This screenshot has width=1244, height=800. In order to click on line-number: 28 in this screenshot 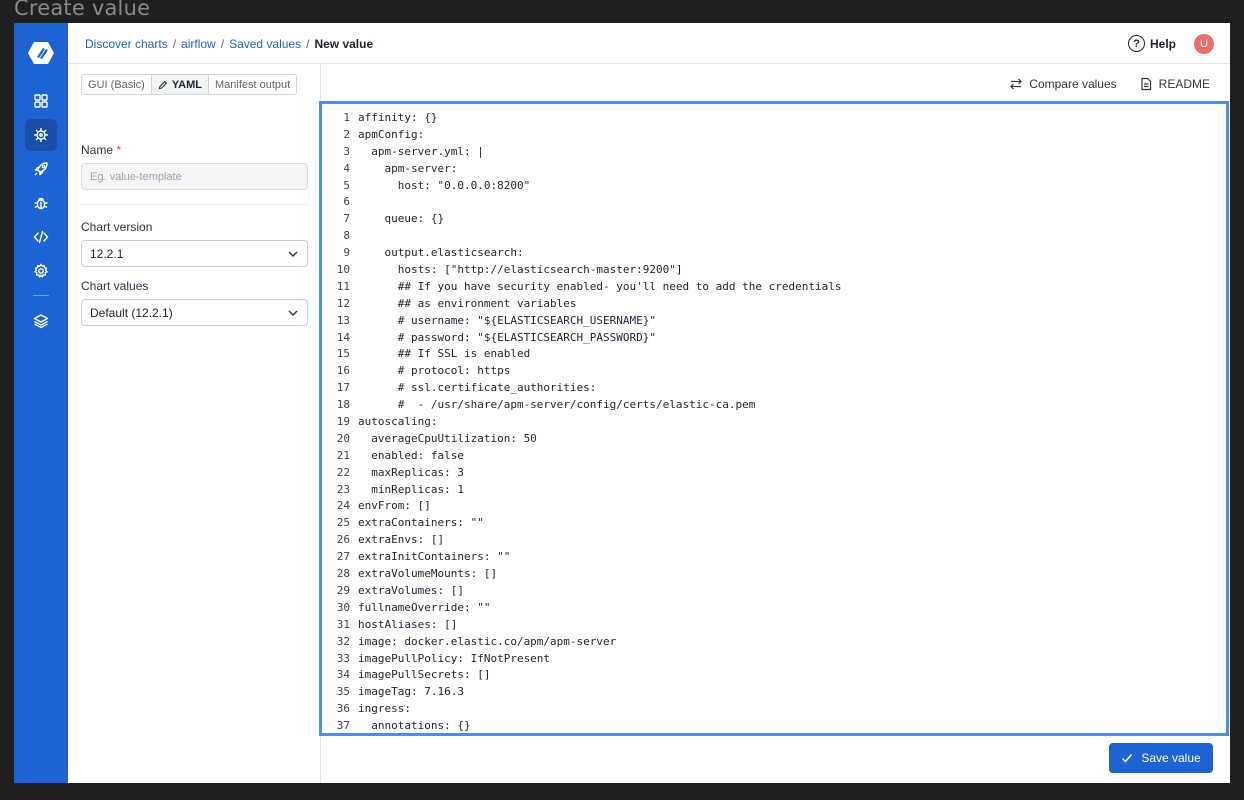, I will do `click(343, 574)`.